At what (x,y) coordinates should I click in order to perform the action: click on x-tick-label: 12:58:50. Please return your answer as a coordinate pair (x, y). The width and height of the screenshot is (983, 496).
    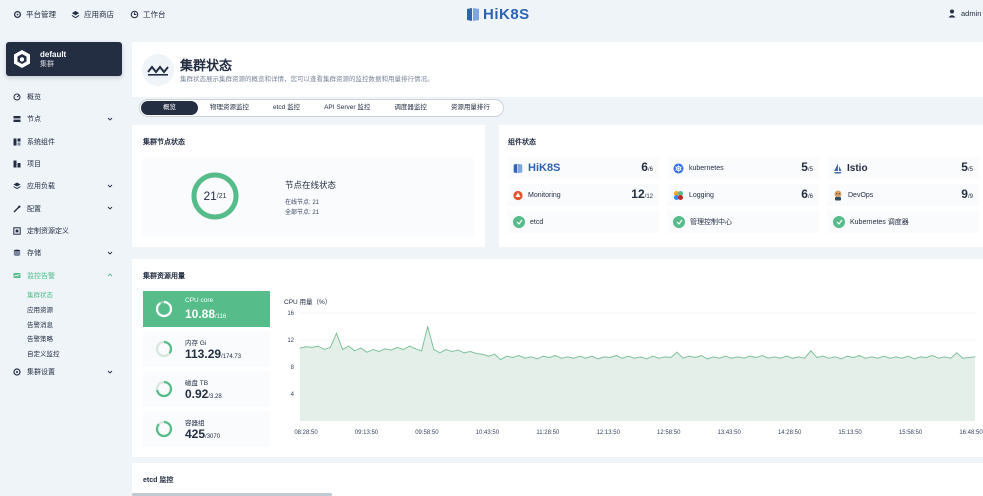
    Looking at the image, I should click on (669, 433).